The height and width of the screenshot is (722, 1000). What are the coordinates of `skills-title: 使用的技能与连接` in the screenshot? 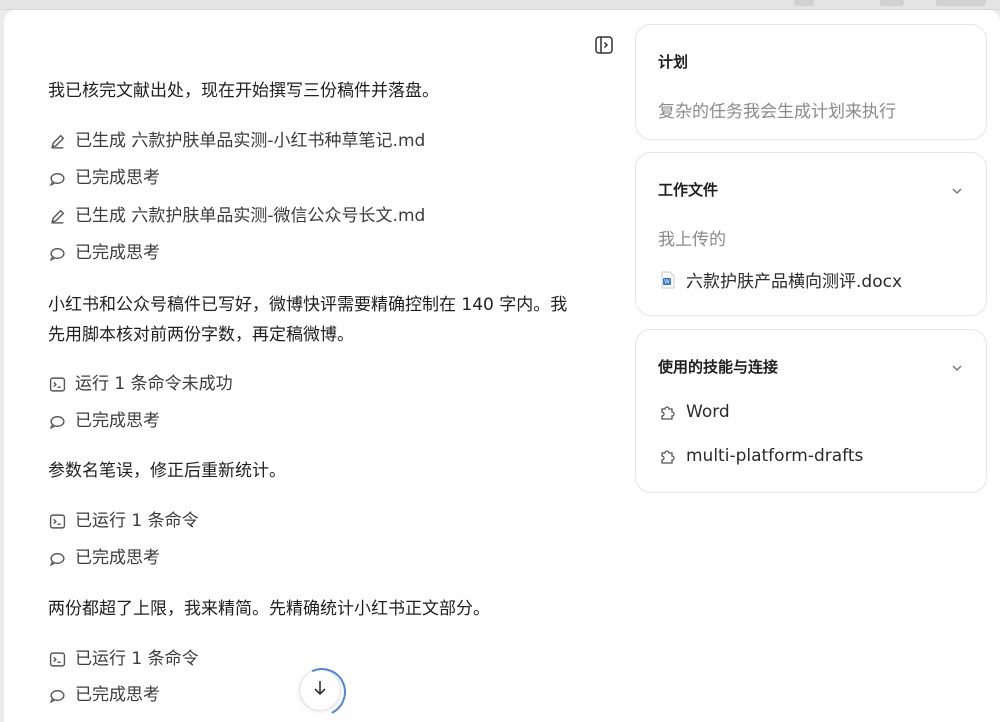 It's located at (718, 367).